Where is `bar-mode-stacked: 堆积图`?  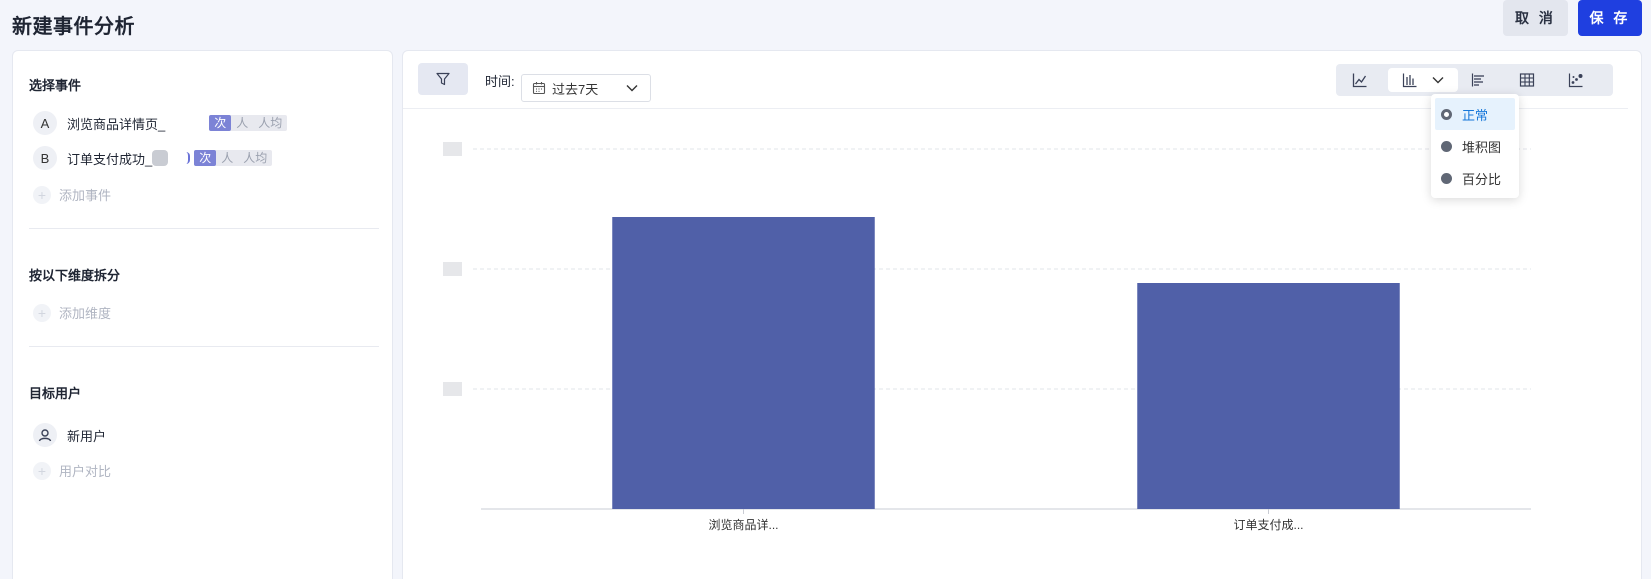 bar-mode-stacked: 堆积图 is located at coordinates (1475, 146).